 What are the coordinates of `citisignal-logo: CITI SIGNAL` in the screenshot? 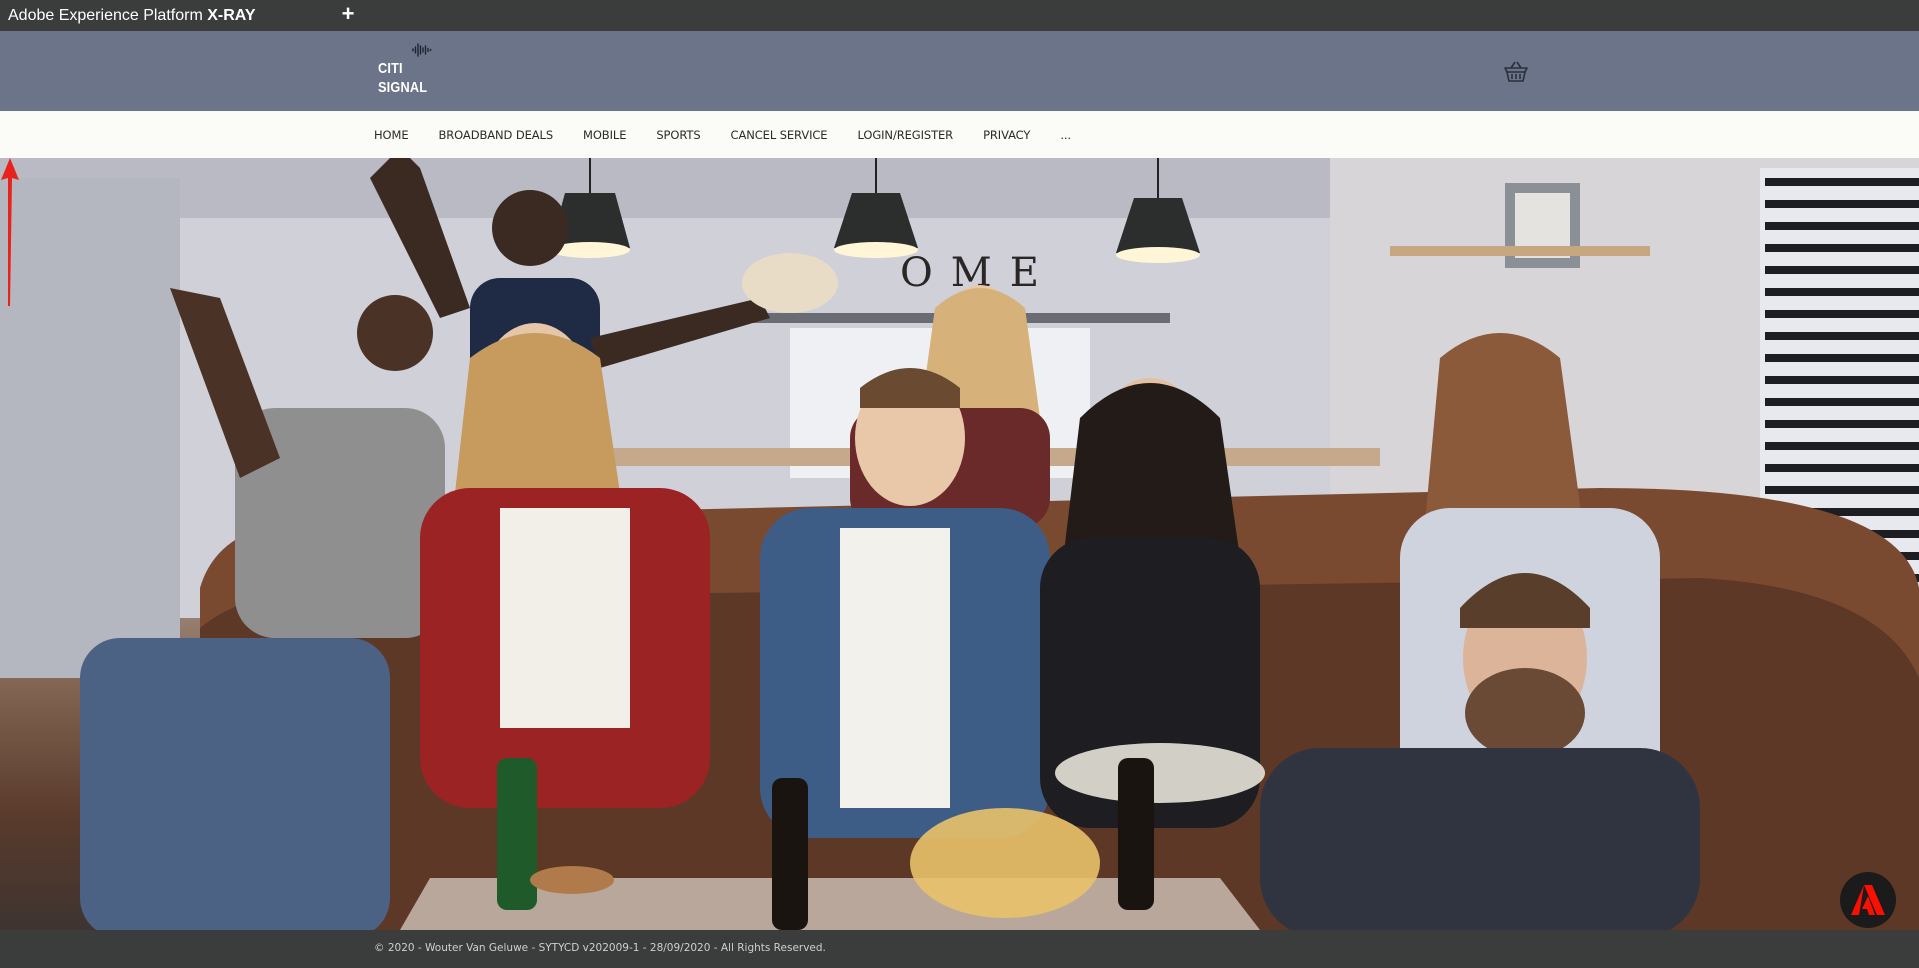 It's located at (413, 73).